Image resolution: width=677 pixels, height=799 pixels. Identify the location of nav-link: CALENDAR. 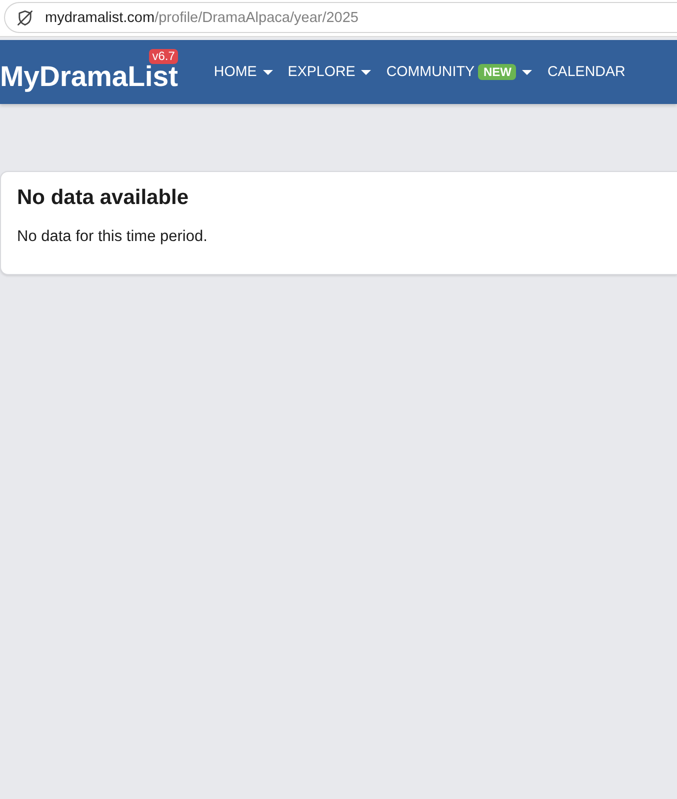
(586, 72).